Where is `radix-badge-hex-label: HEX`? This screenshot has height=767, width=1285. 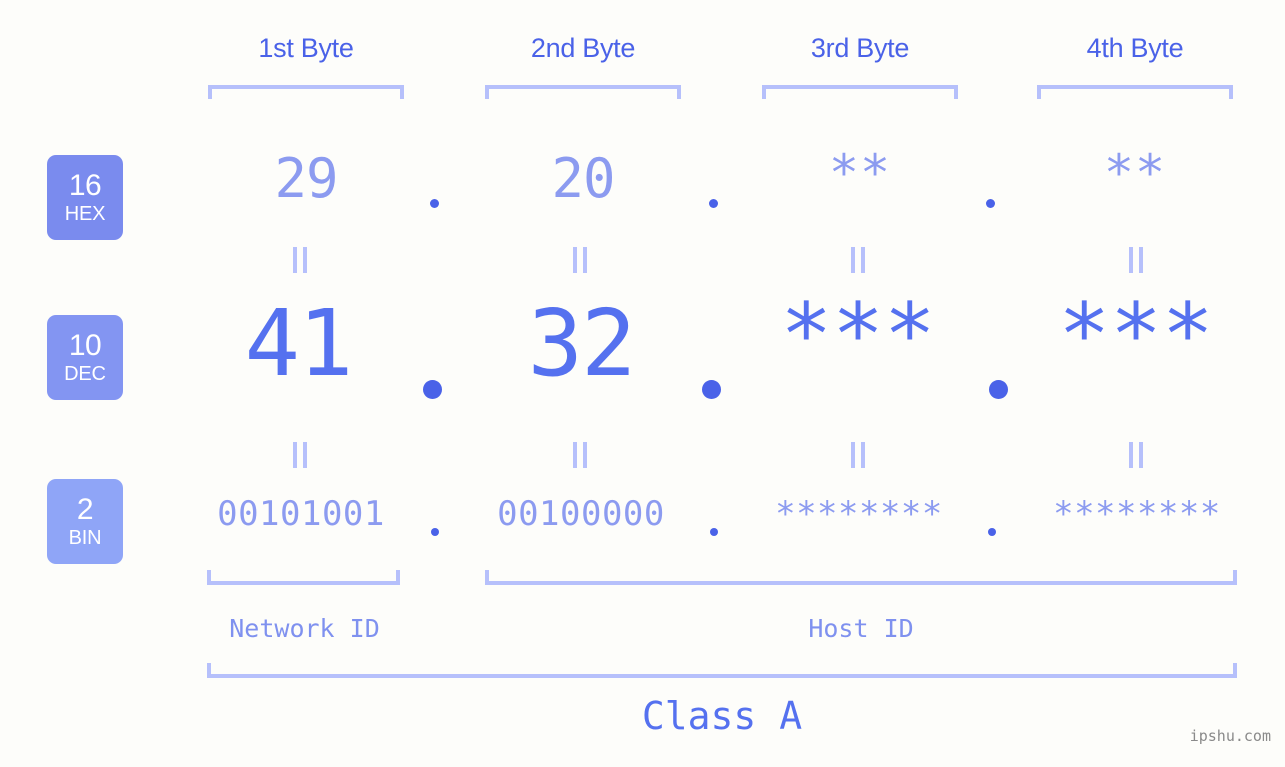 radix-badge-hex-label: HEX is located at coordinates (85, 214).